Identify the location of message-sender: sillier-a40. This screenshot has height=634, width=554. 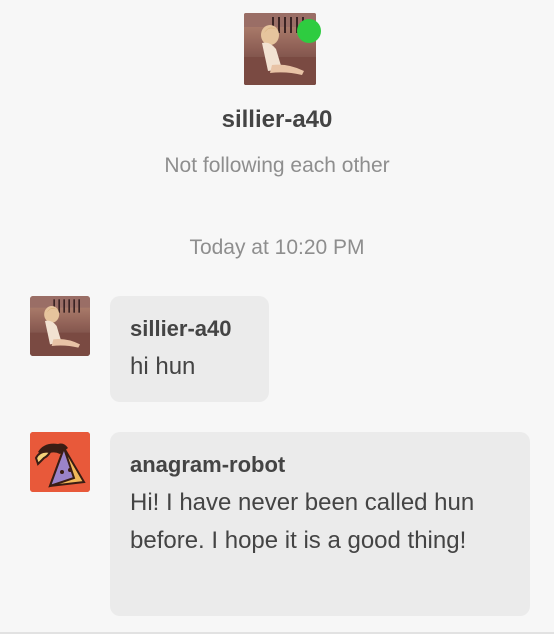
(189, 329).